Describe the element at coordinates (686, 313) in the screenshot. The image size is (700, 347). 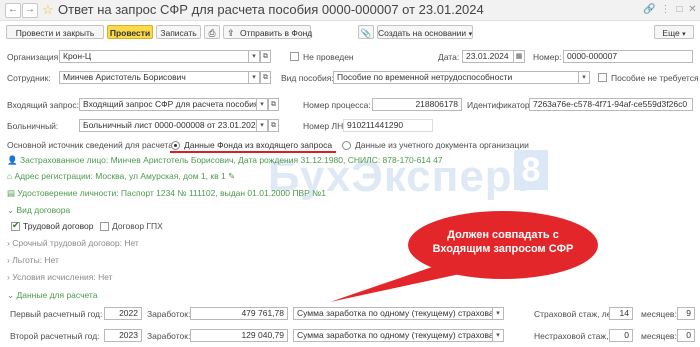
I see `insurance-months-field: 9` at that location.